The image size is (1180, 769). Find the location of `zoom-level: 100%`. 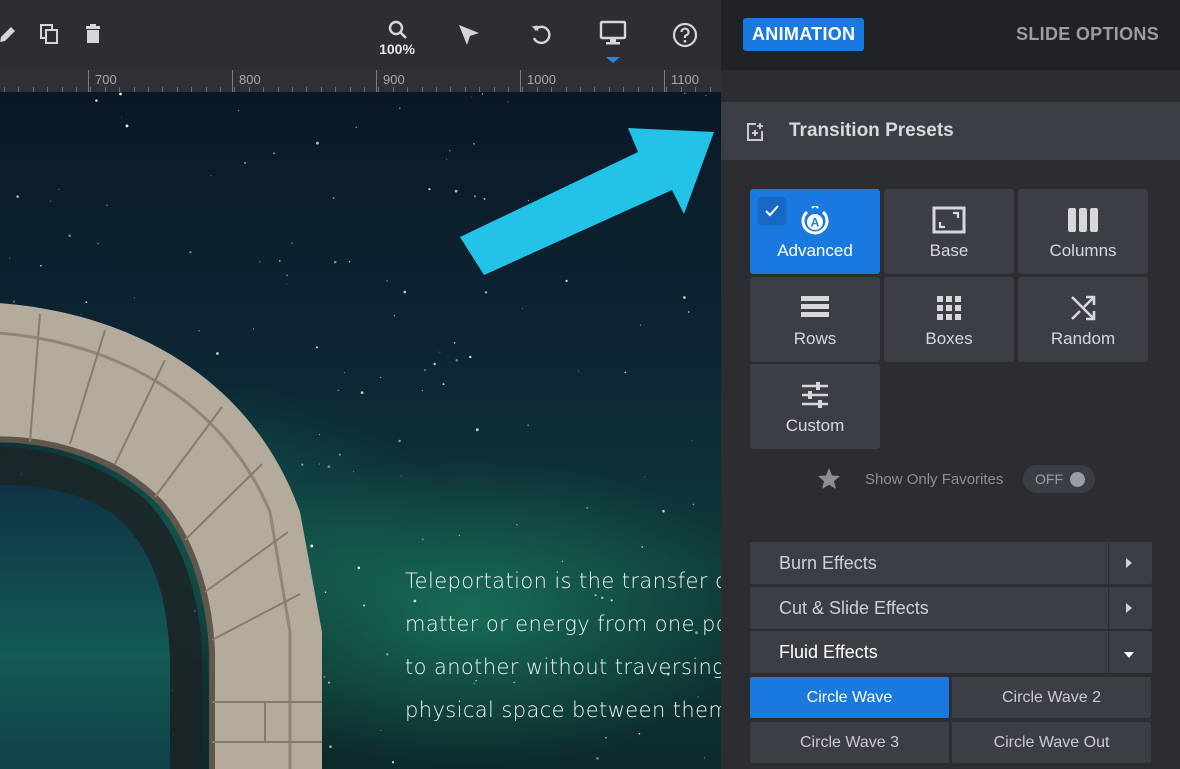

zoom-level: 100% is located at coordinates (397, 49).